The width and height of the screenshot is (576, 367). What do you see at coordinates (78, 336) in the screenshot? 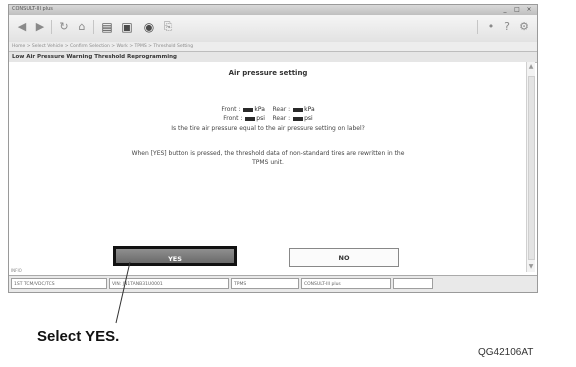
I see `callout-text: Select YES.` at bounding box center [78, 336].